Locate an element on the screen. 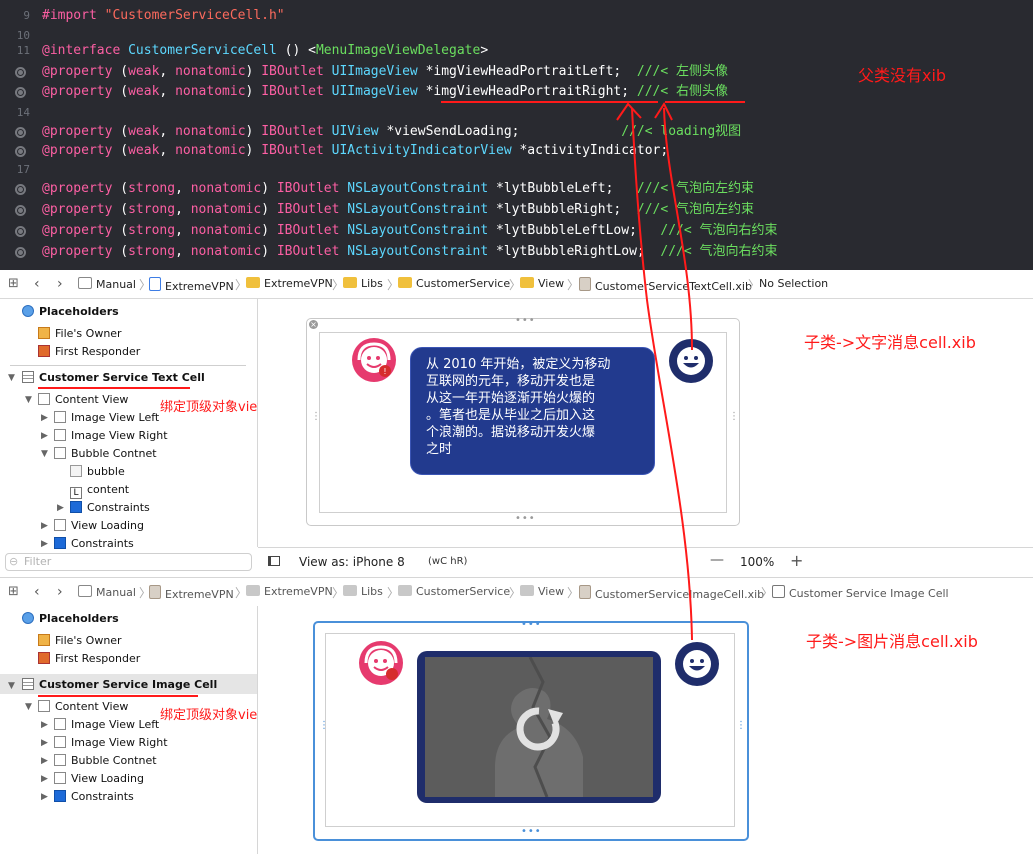 This screenshot has width=1033, height=854. arrow-text-cell-to-outlet is located at coordinates (678, 229).